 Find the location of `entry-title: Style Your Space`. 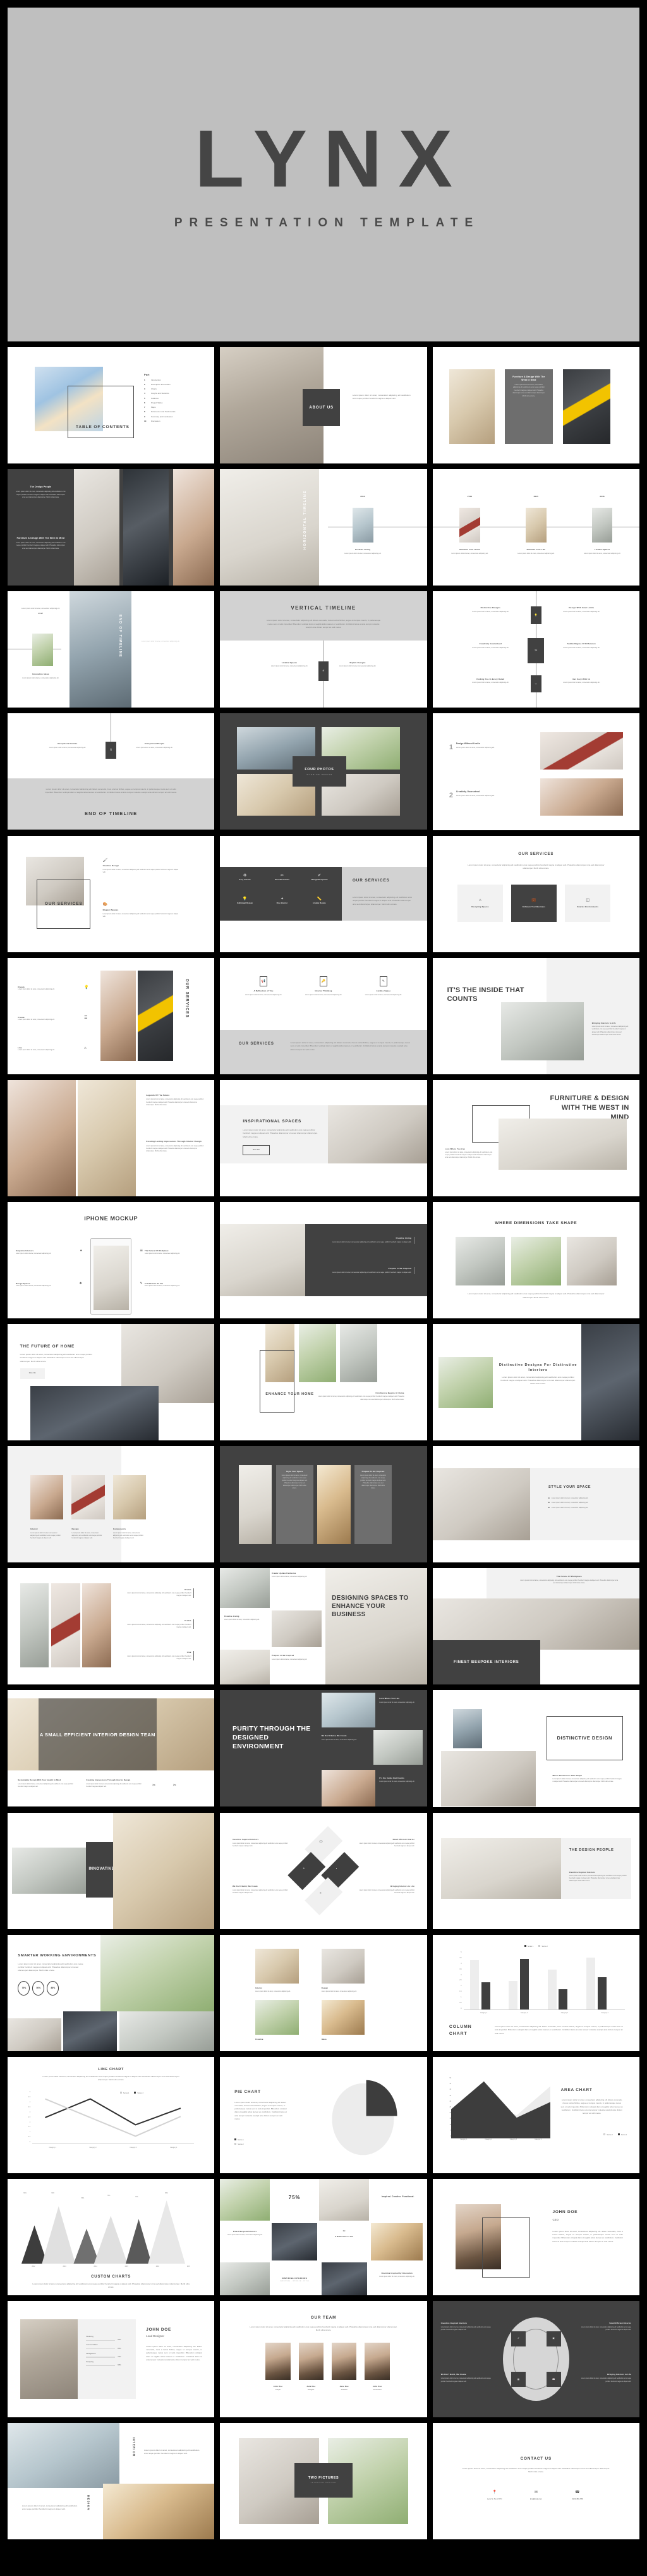

entry-title: Style Your Space is located at coordinates (294, 1471).